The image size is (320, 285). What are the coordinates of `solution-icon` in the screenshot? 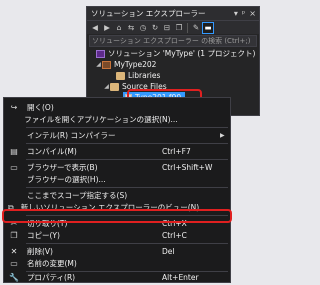 It's located at (100, 53).